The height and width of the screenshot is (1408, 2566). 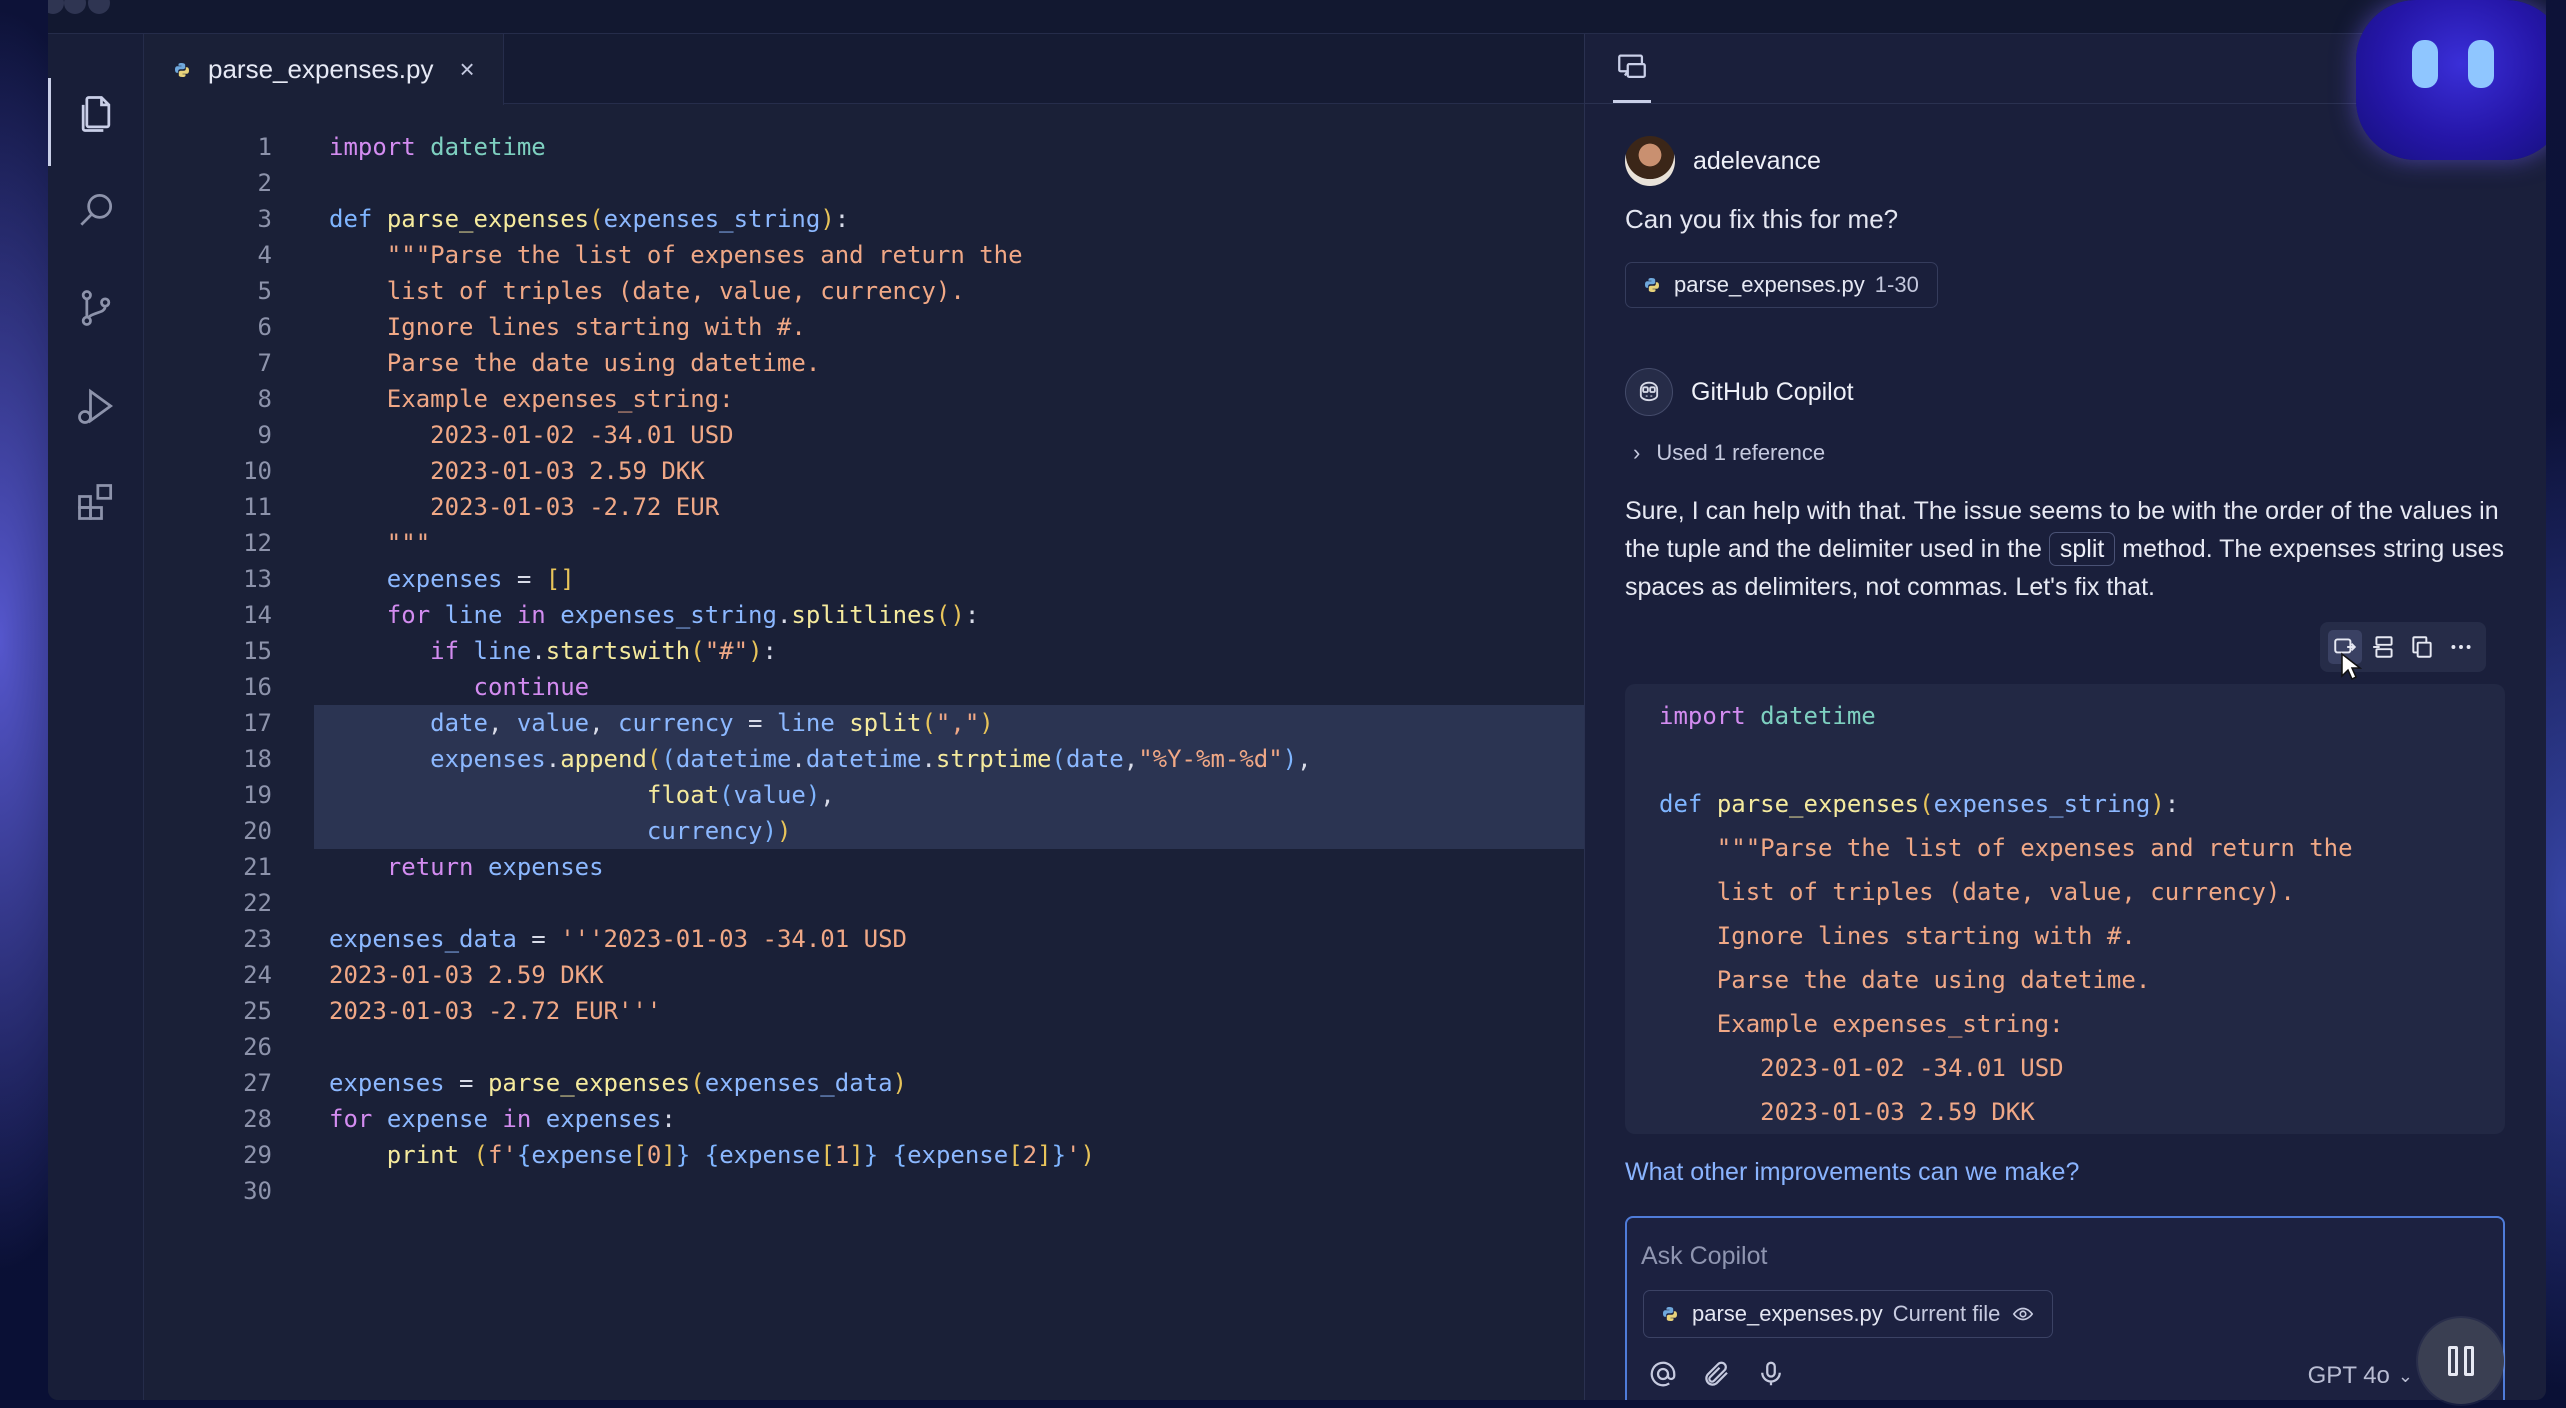 I want to click on eye-icon, so click(x=2023, y=1314).